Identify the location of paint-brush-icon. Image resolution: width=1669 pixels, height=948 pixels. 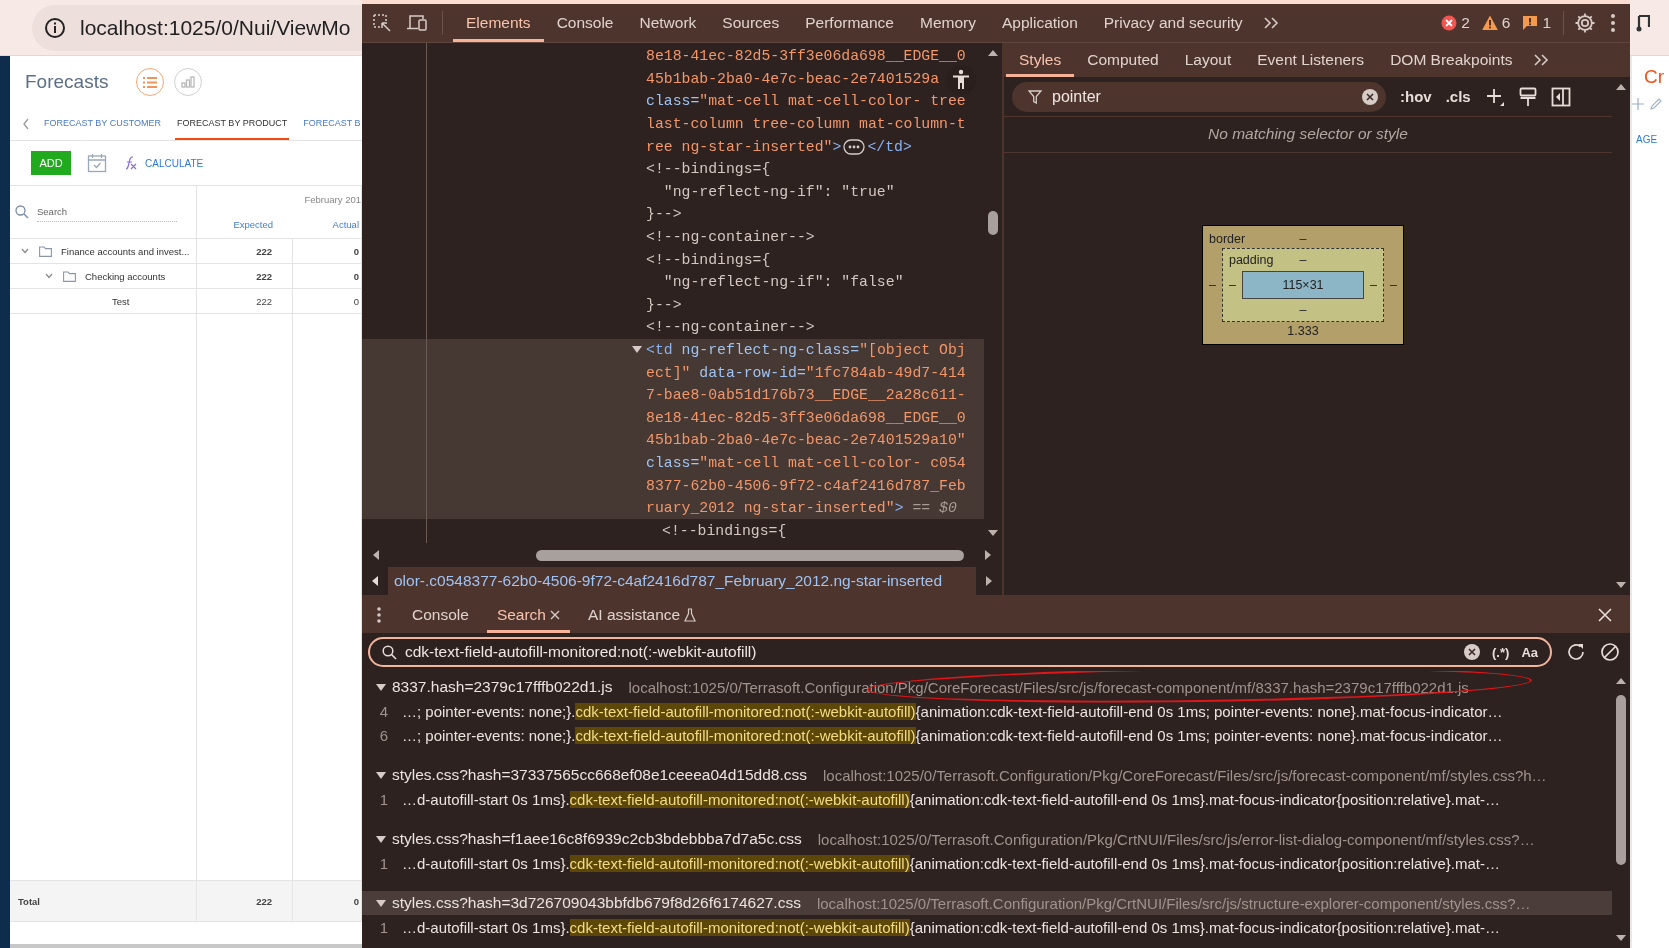
(1527, 96).